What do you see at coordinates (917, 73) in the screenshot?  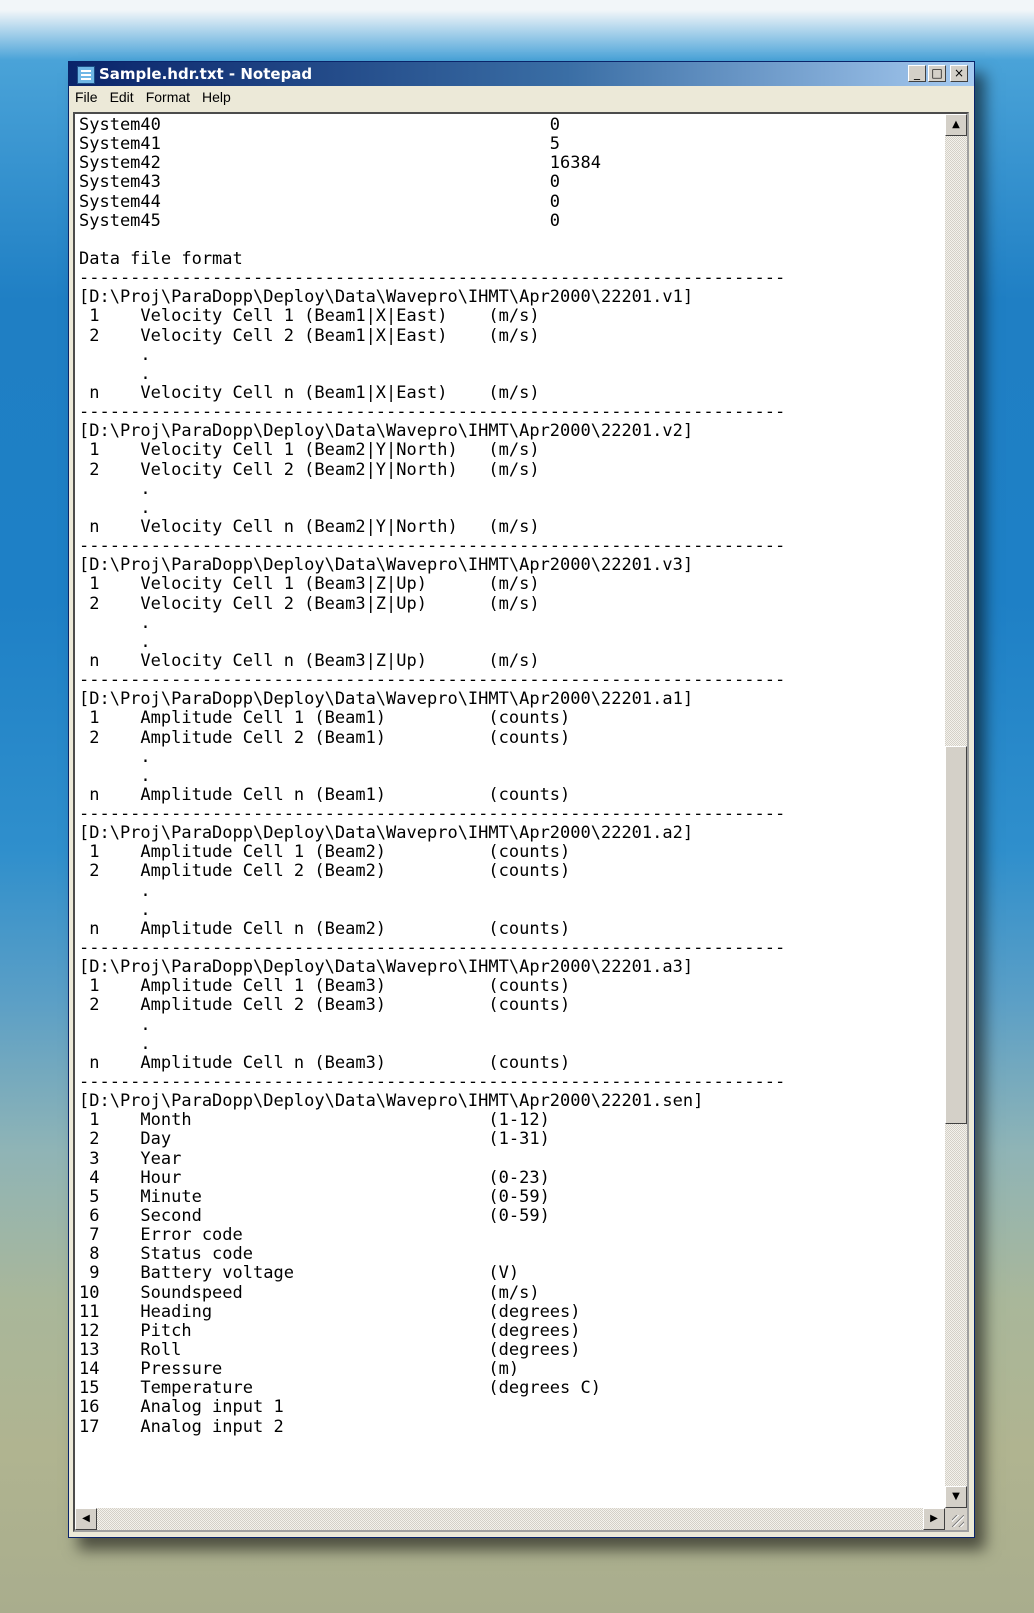 I see `minimize-button: _` at bounding box center [917, 73].